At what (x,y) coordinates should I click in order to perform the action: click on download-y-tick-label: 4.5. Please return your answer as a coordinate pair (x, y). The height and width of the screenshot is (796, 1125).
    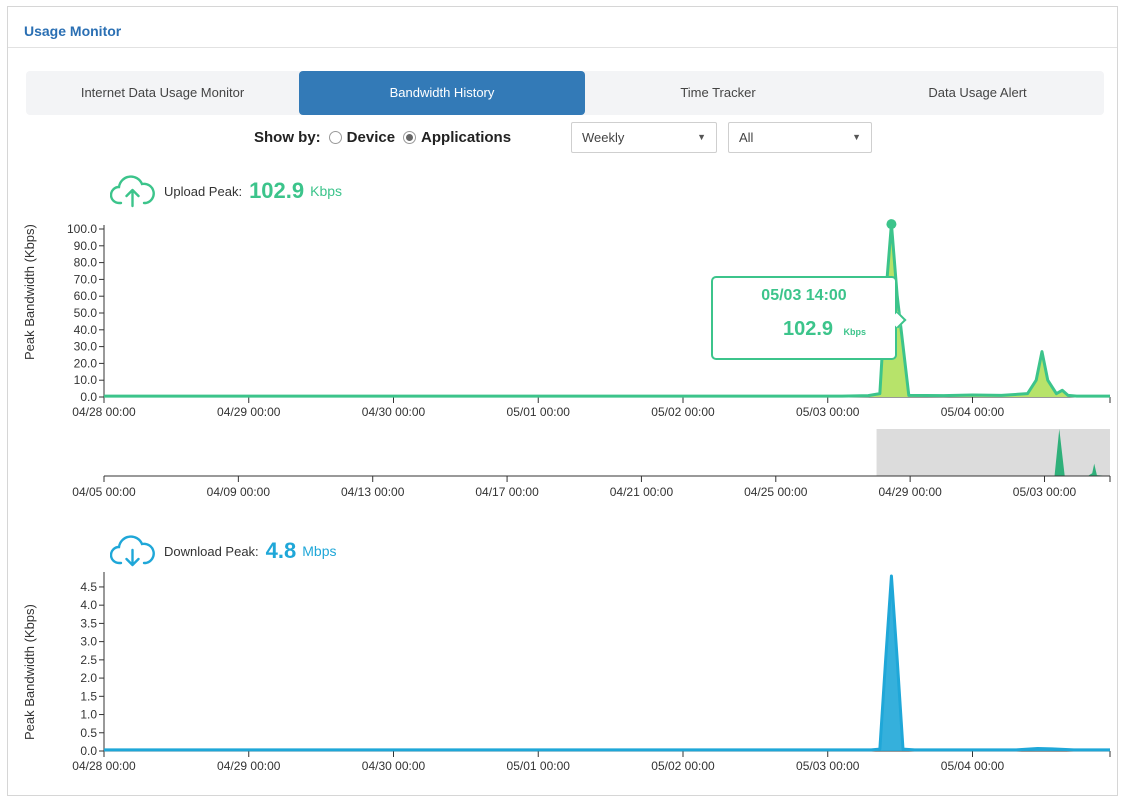
    Looking at the image, I should click on (88, 587).